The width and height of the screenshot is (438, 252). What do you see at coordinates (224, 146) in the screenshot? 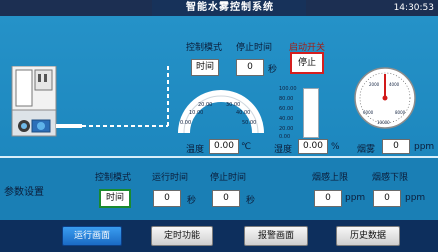
I see `temperature-value: 0.00` at bounding box center [224, 146].